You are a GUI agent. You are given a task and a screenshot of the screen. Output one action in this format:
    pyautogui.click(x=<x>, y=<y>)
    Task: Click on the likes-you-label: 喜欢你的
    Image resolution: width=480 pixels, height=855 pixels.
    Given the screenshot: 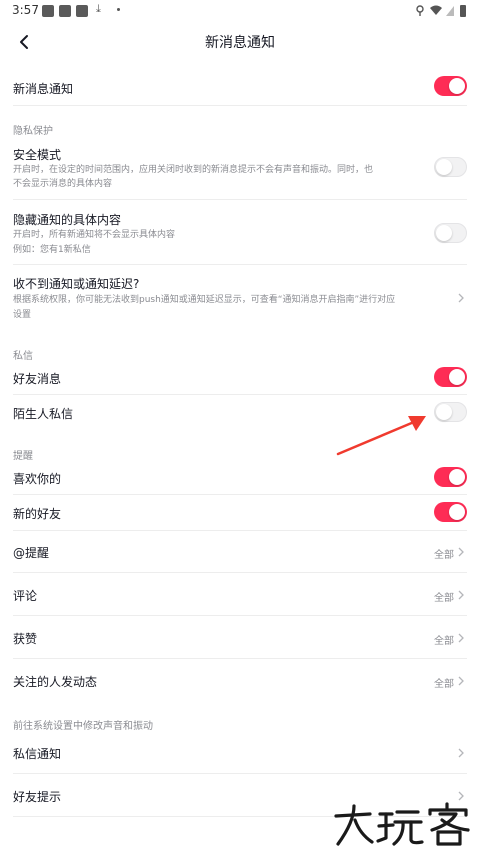 What is the action you would take?
    pyautogui.click(x=37, y=479)
    